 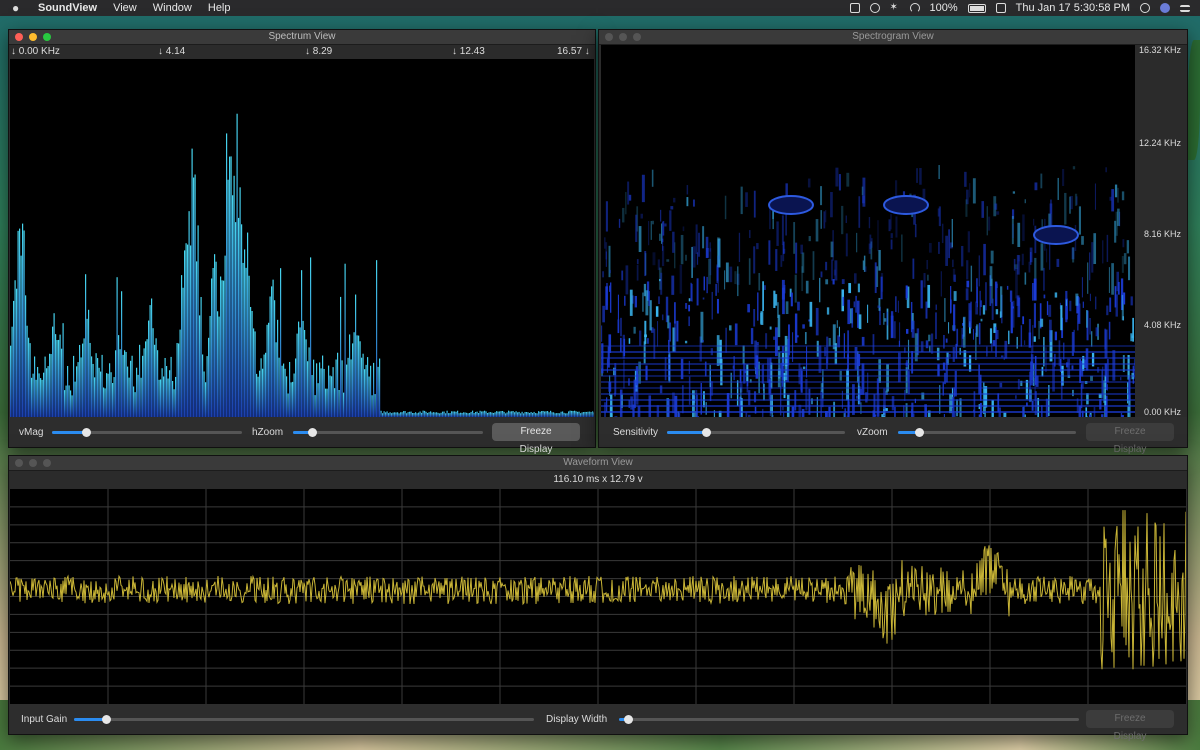 I want to click on spectrogram-window-title: Spectrogram View, so click(x=893, y=36).